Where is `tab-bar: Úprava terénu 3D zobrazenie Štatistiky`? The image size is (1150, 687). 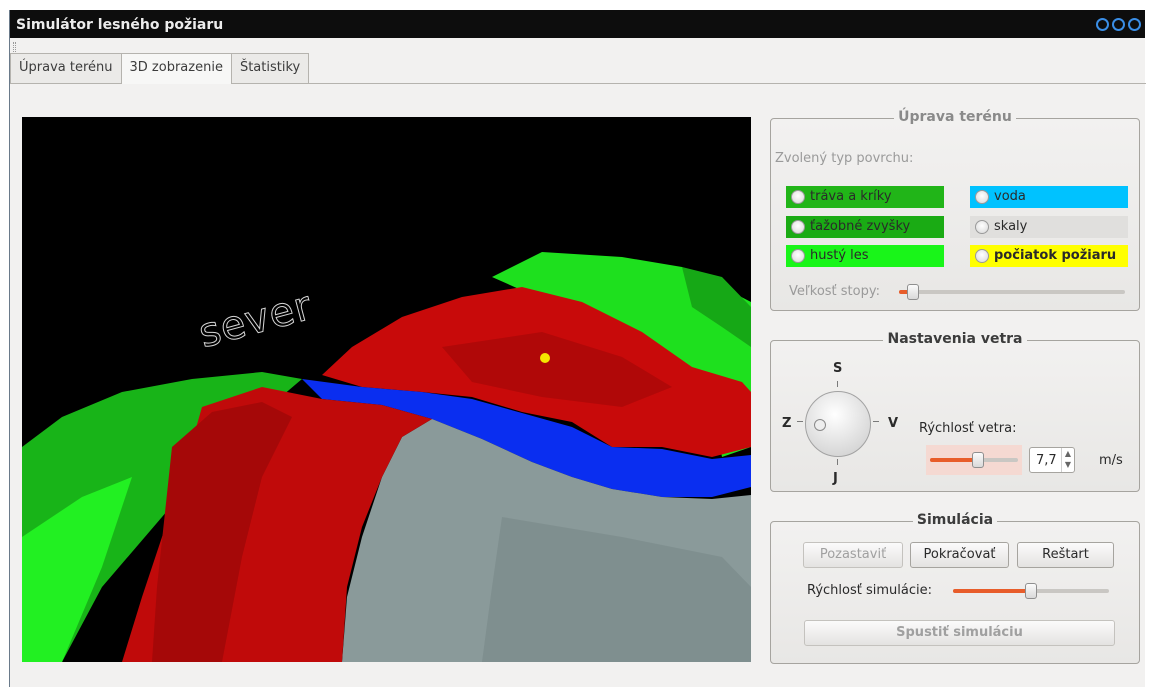
tab-bar: Úprava terénu 3D zobrazenie Štatistiky is located at coordinates (160, 68).